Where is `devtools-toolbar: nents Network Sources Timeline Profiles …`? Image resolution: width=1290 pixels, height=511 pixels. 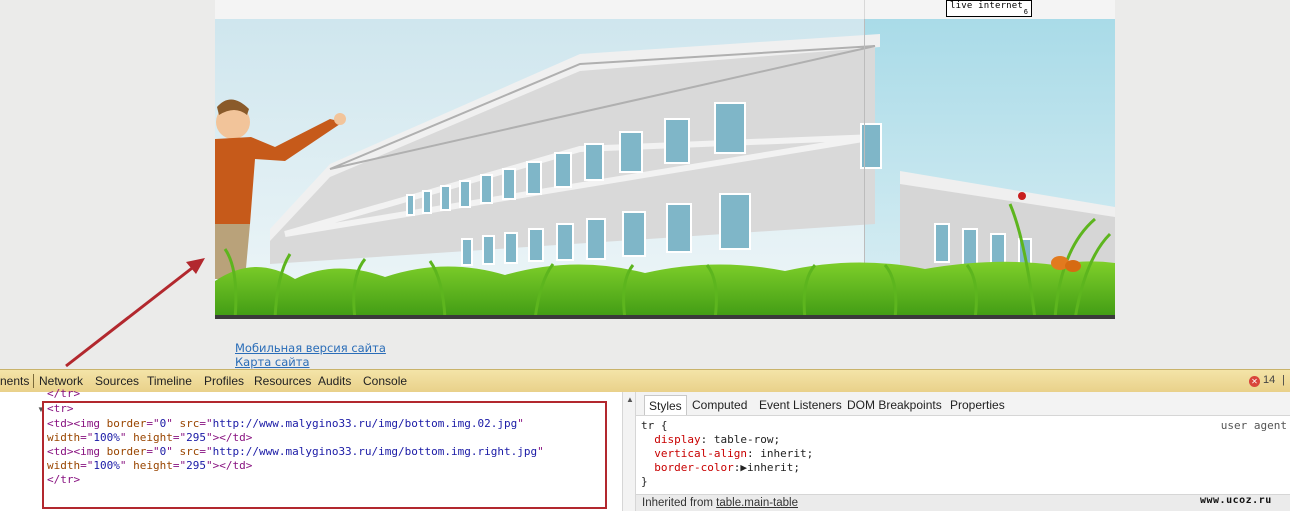
devtools-toolbar: nents Network Sources Timeline Profiles … is located at coordinates (645, 380).